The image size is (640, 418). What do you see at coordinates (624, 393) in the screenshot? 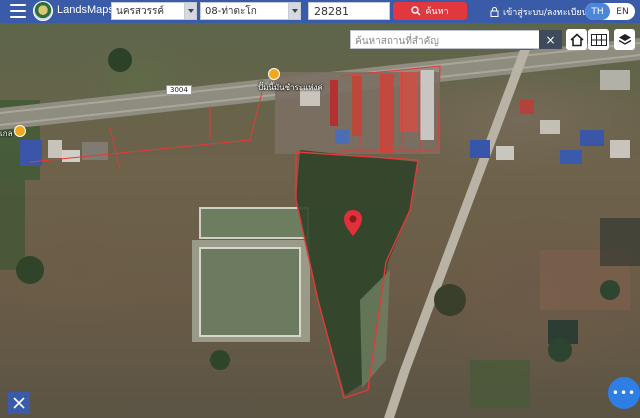
I see `more-options-button: •••` at bounding box center [624, 393].